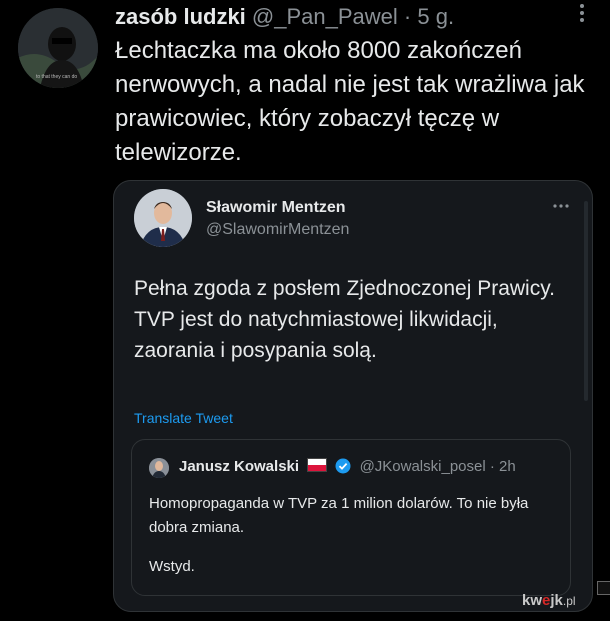 The image size is (610, 621). I want to click on site-watermark: kwejk.pl, so click(549, 600).